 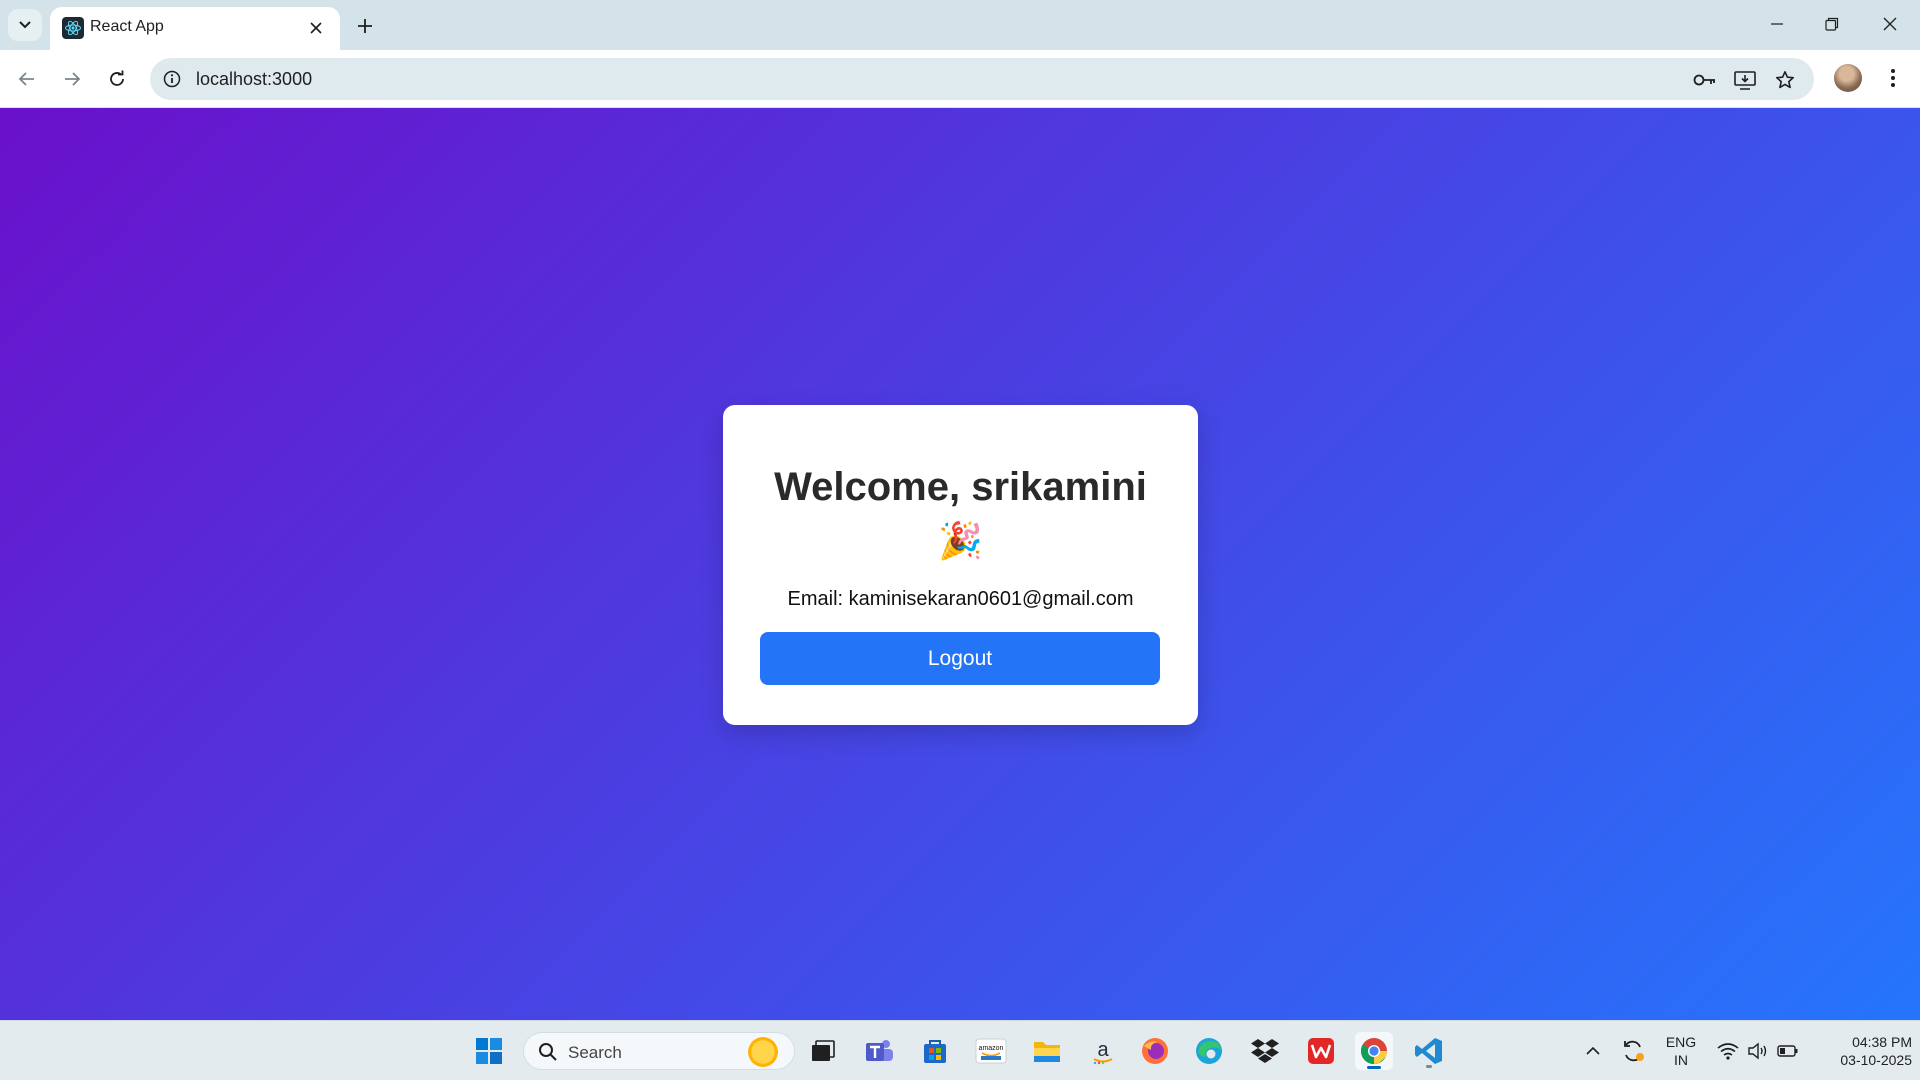 I want to click on plus-icon, so click(x=365, y=26).